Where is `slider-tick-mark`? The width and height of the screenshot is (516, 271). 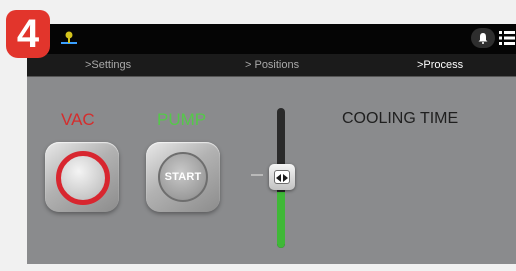
slider-tick-mark is located at coordinates (257, 175).